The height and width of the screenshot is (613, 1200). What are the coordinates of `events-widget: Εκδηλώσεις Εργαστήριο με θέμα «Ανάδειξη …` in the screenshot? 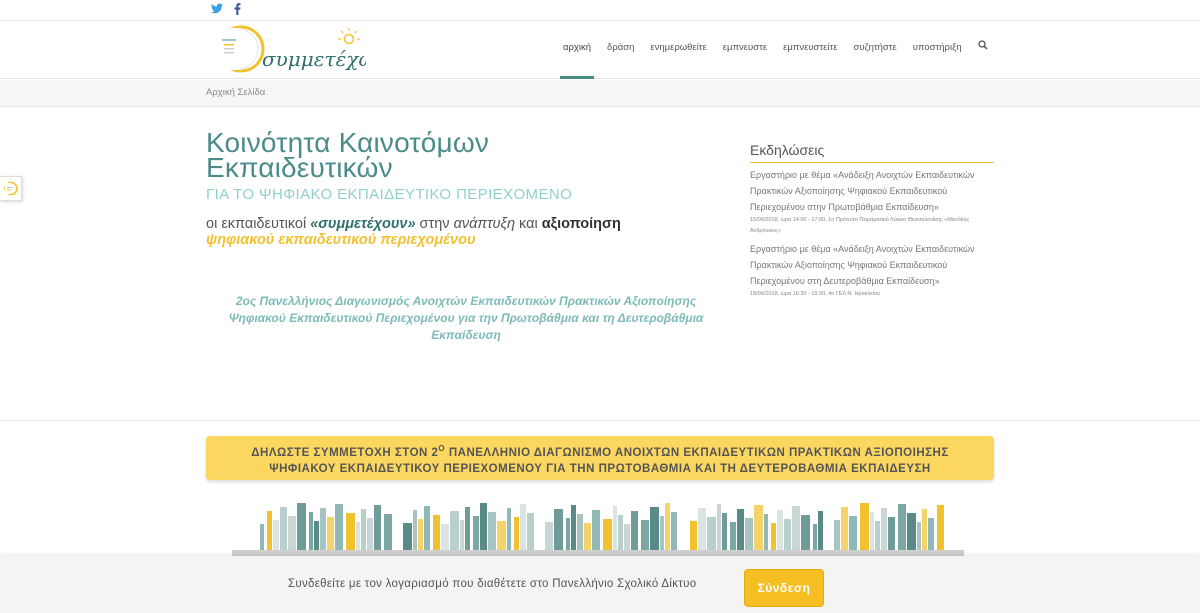 It's located at (872, 221).